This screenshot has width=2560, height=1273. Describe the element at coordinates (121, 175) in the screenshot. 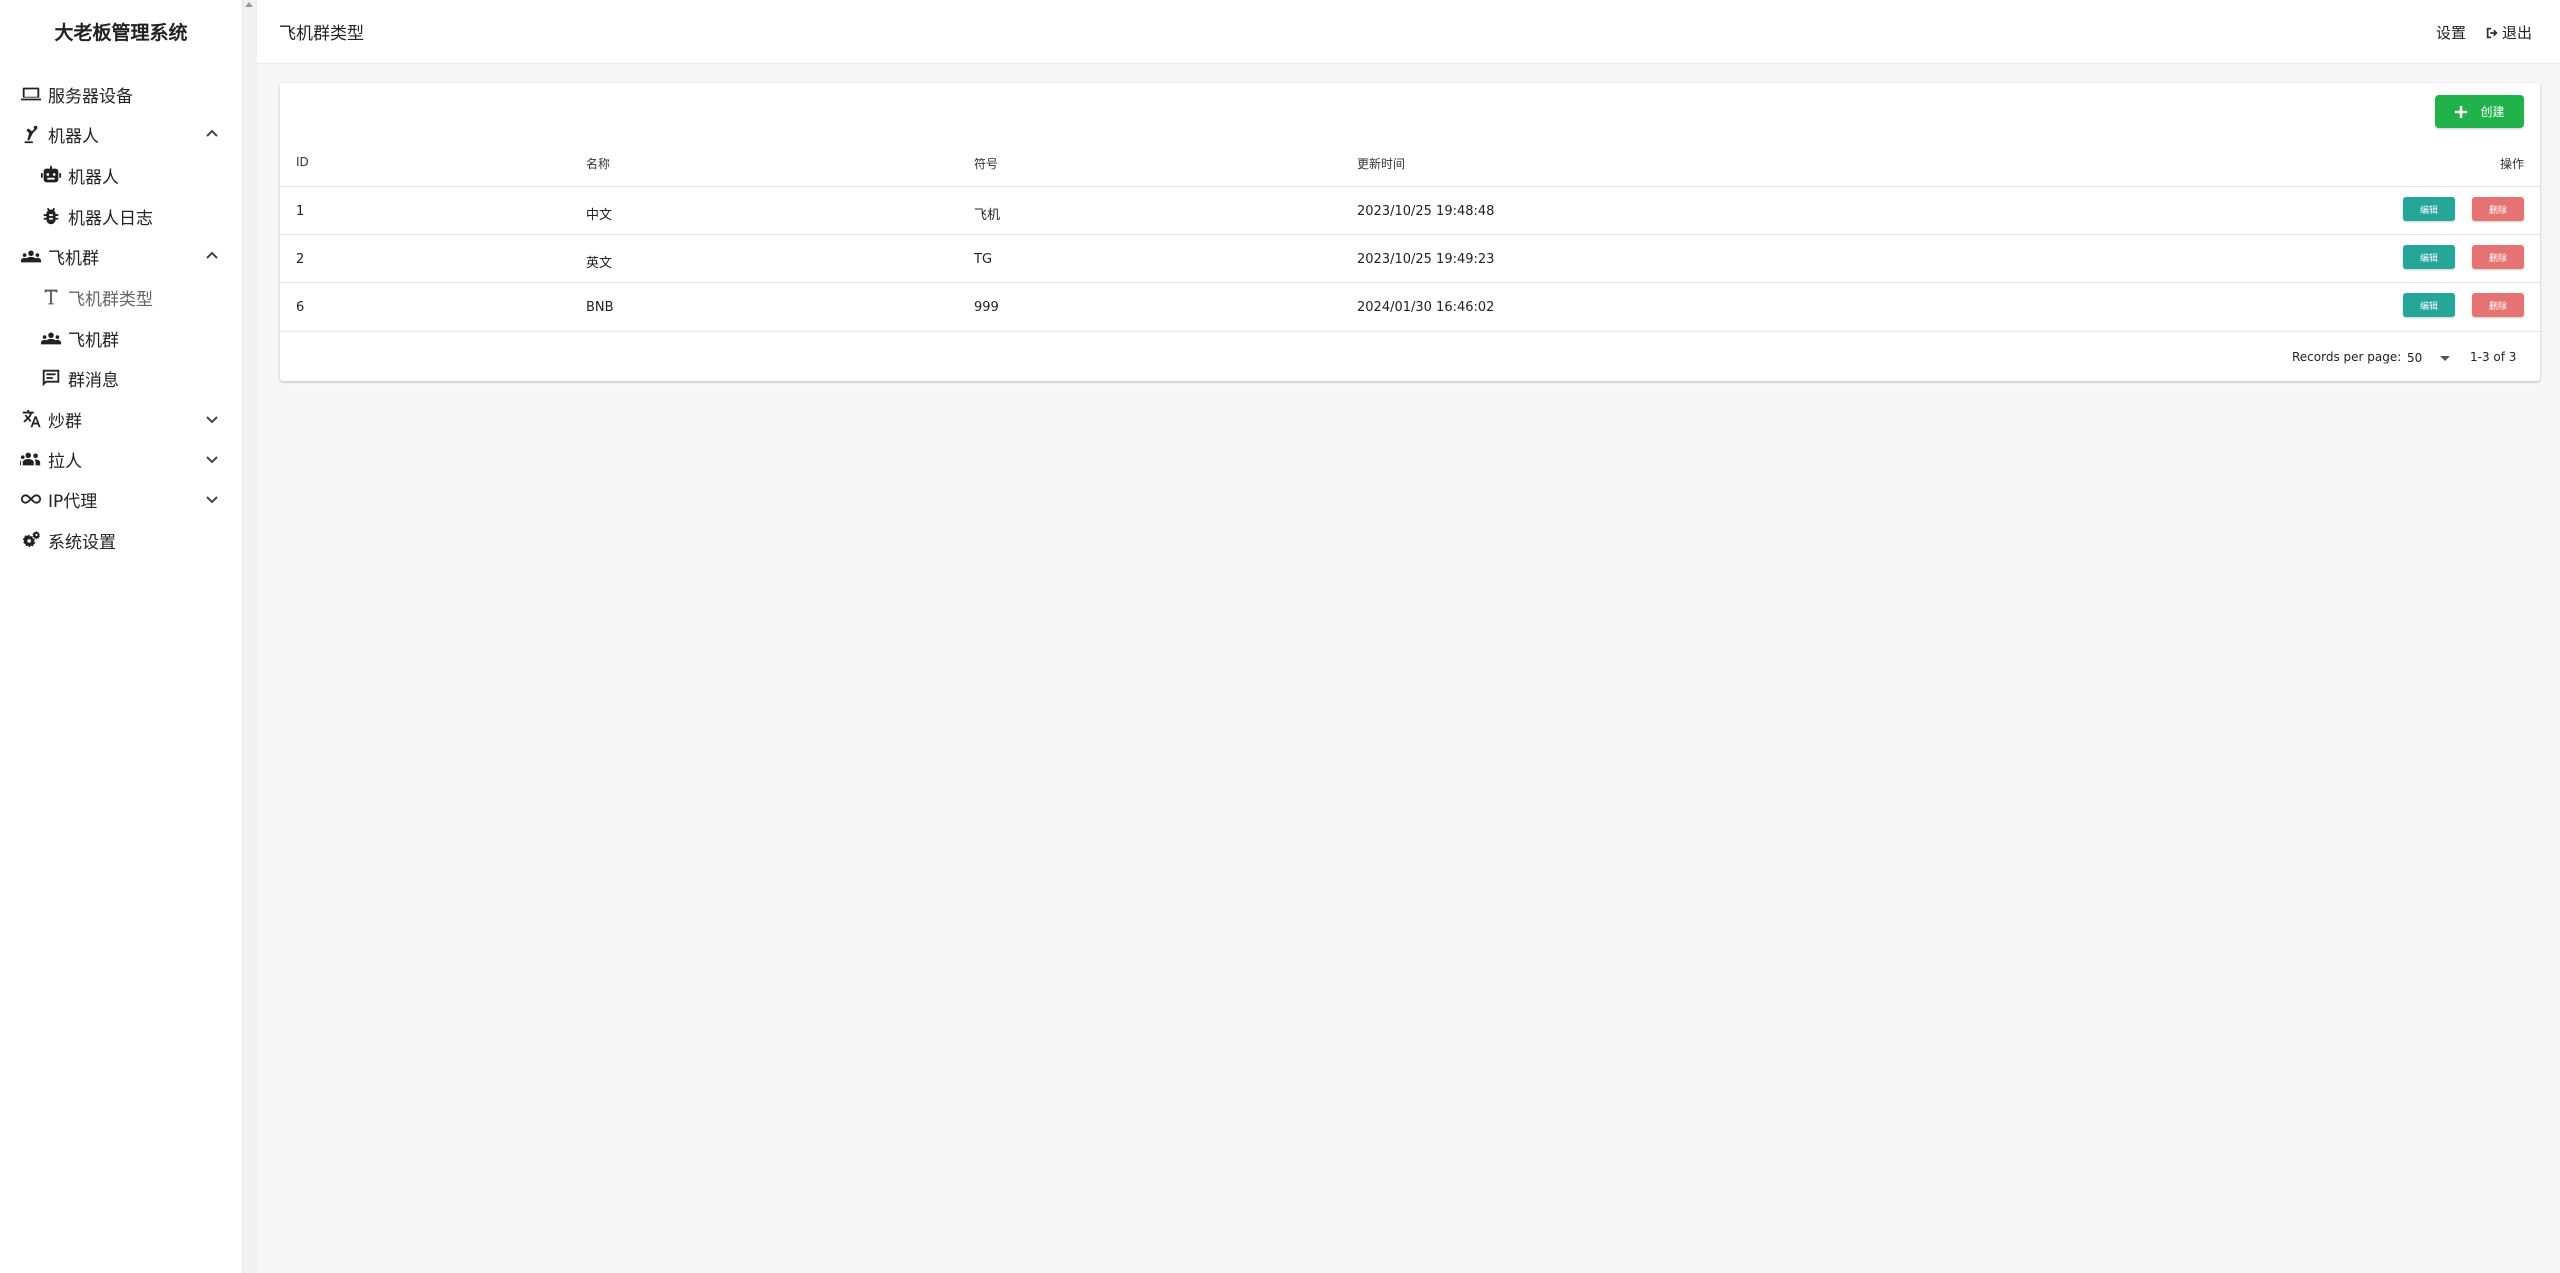

I see `sidebar-item-robots: 机器人` at that location.